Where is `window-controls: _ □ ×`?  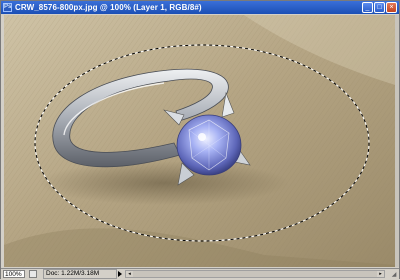 window-controls: _ □ × is located at coordinates (379, 7).